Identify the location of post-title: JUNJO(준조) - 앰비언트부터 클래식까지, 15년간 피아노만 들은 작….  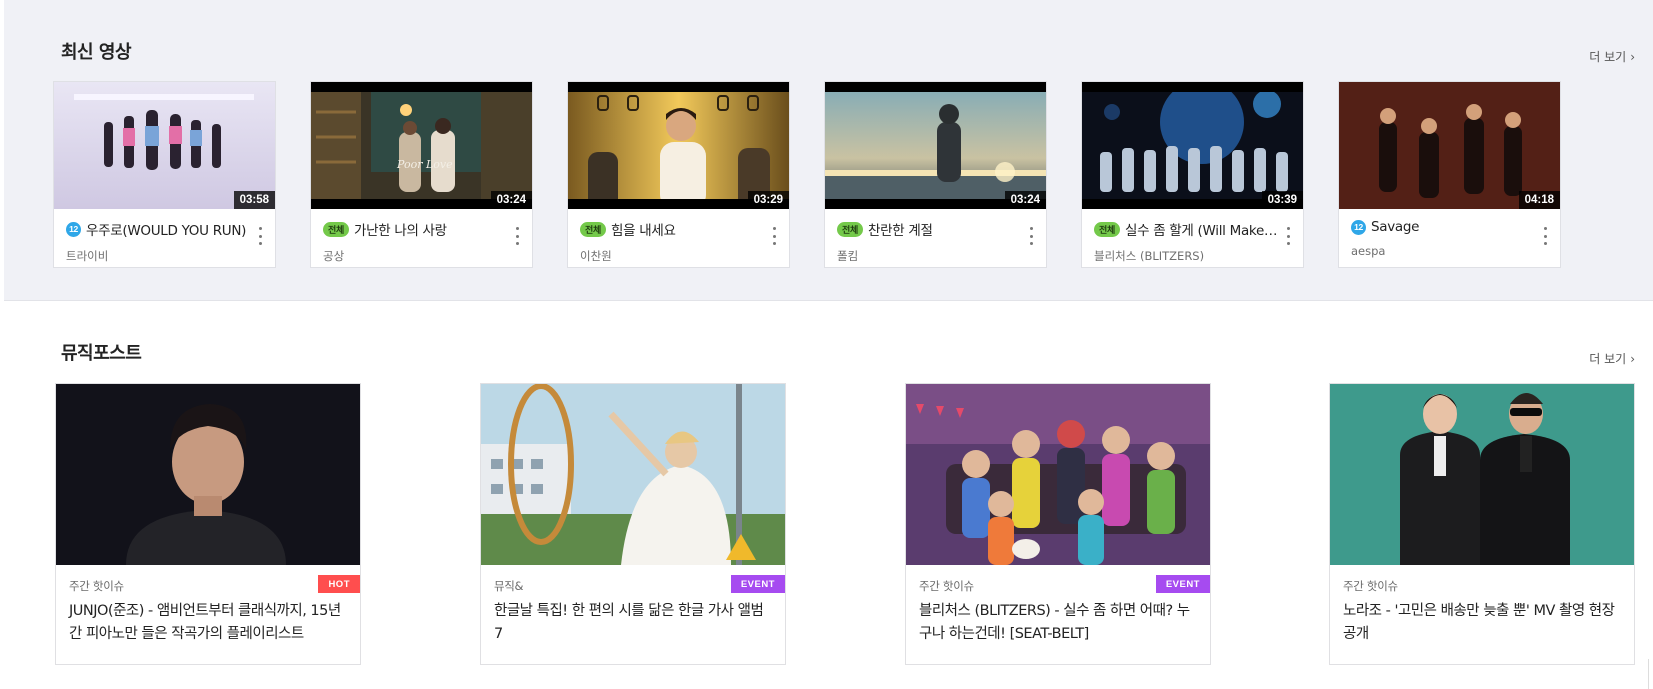
(208, 623).